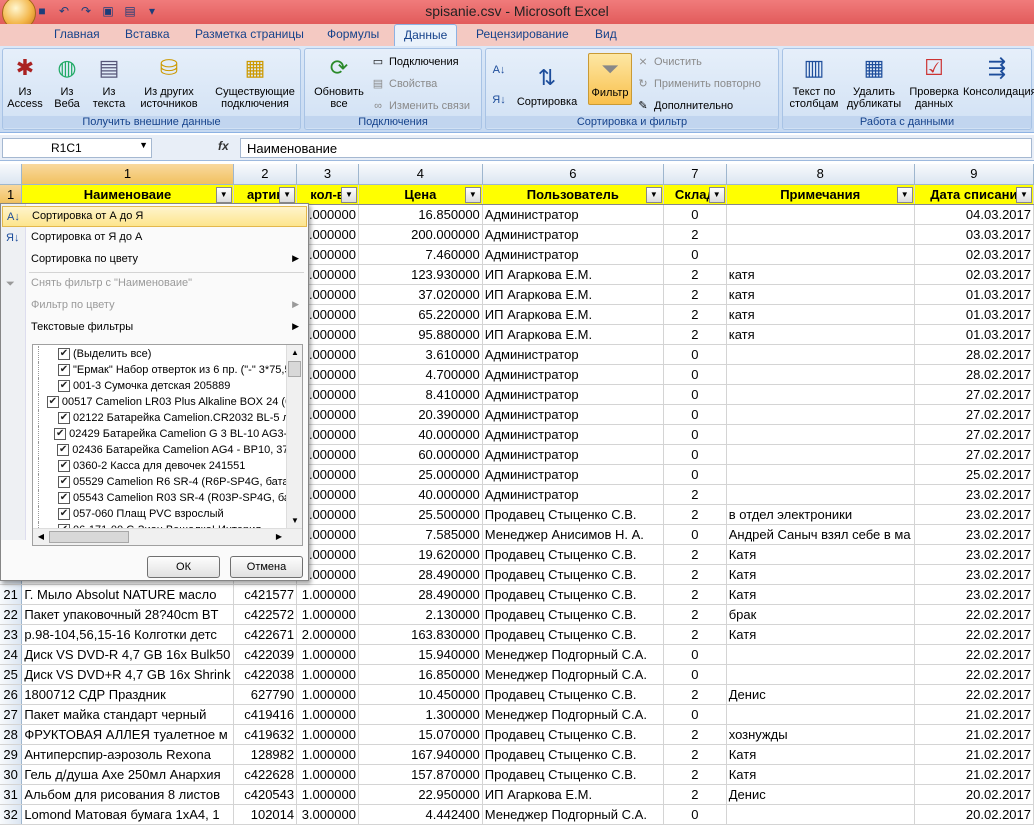 The image size is (1034, 828). Describe the element at coordinates (143, 145) in the screenshot. I see `chevron-down-icon: ▼` at that location.